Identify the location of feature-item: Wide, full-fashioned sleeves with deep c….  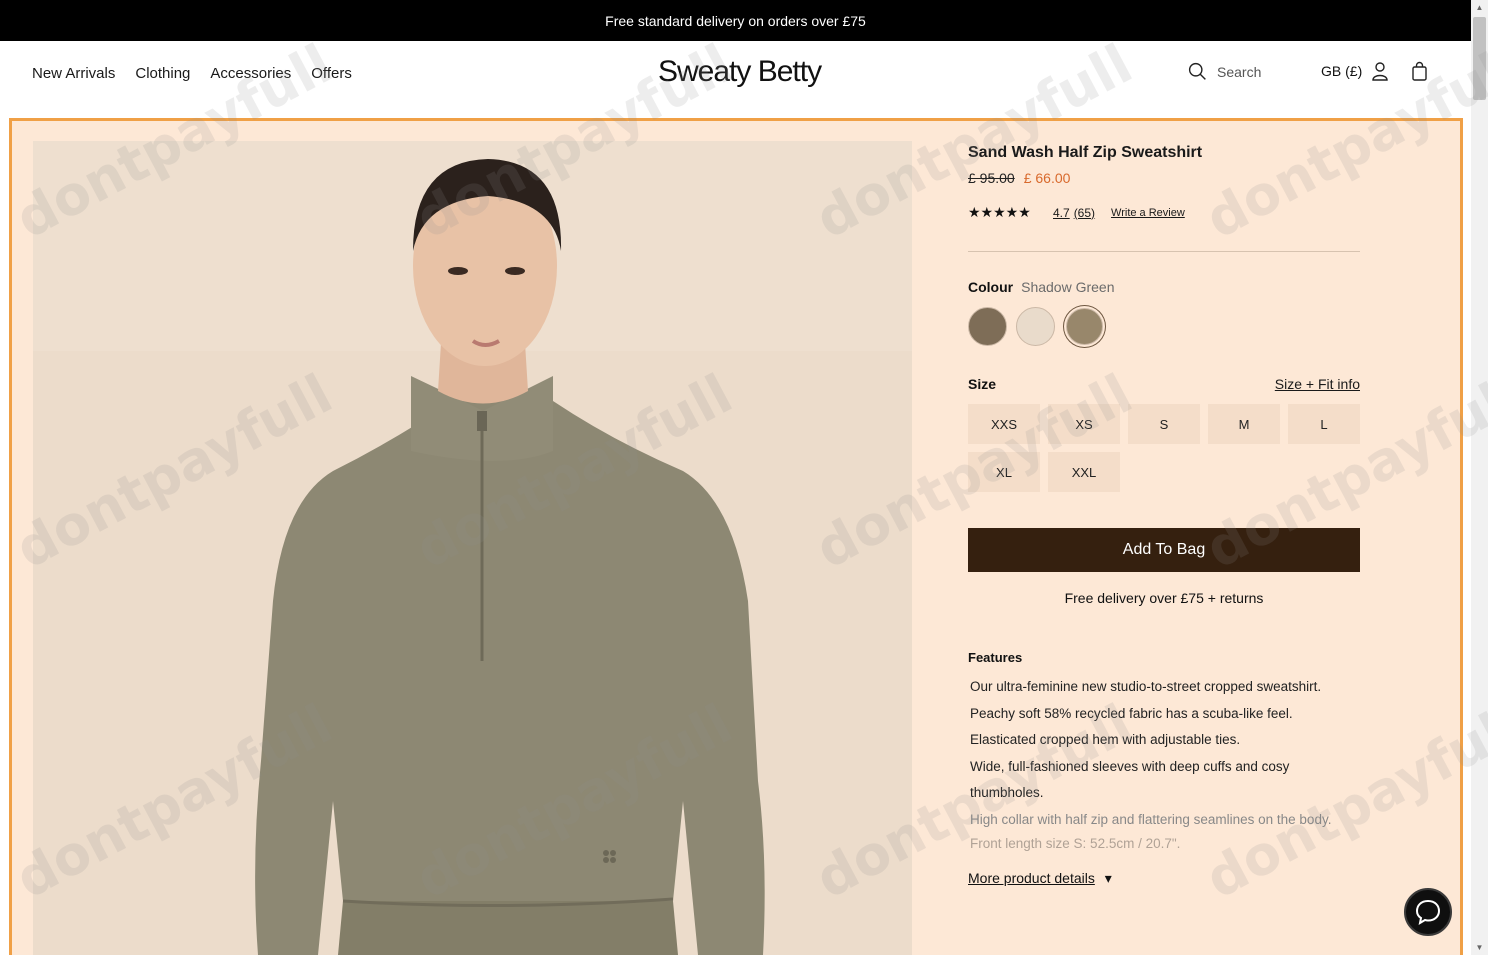
(1130, 779).